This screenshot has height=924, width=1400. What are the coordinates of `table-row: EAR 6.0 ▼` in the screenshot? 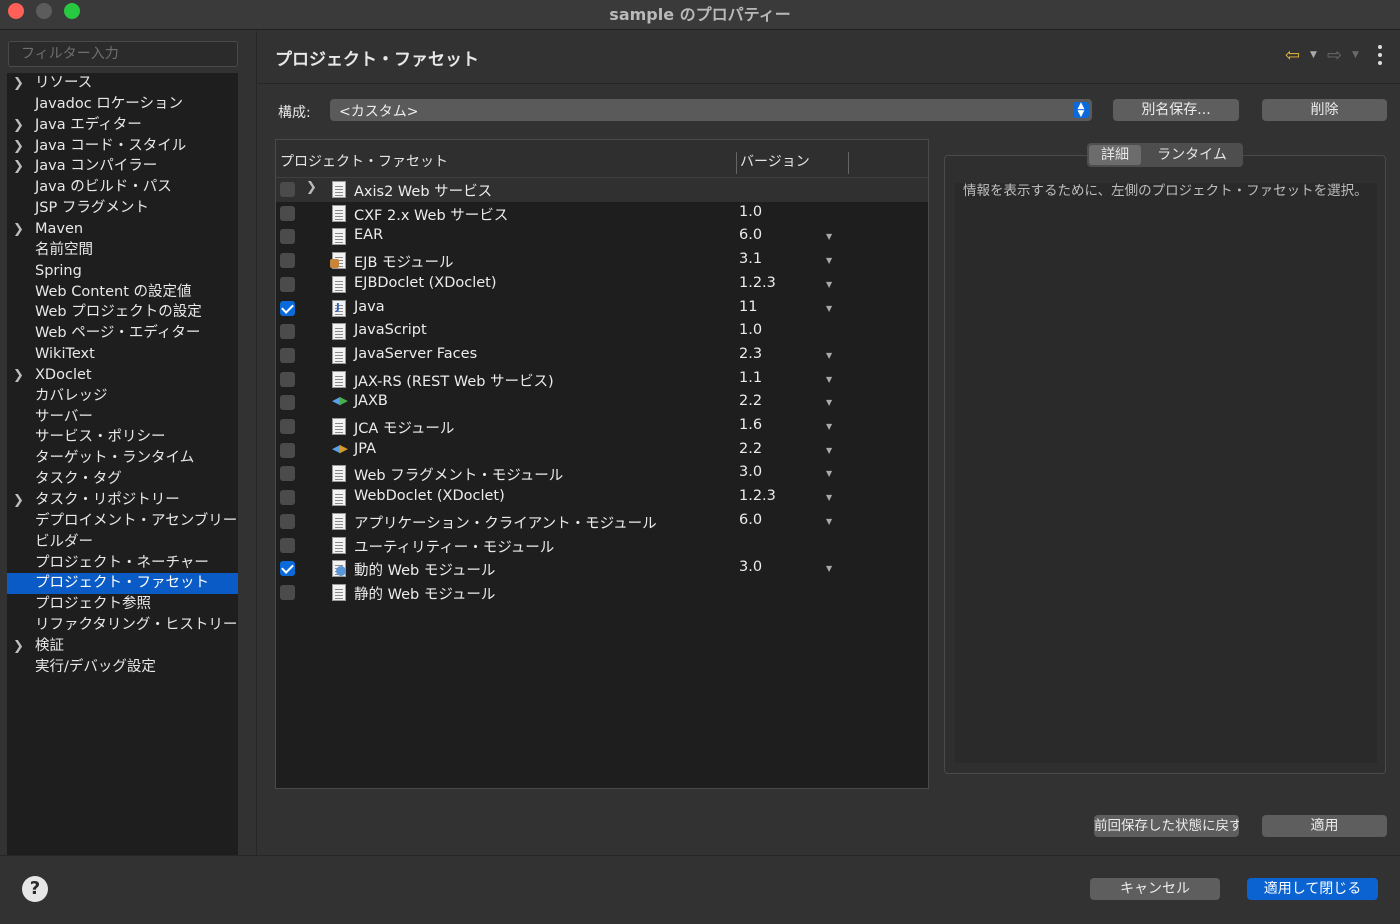 It's located at (602, 237).